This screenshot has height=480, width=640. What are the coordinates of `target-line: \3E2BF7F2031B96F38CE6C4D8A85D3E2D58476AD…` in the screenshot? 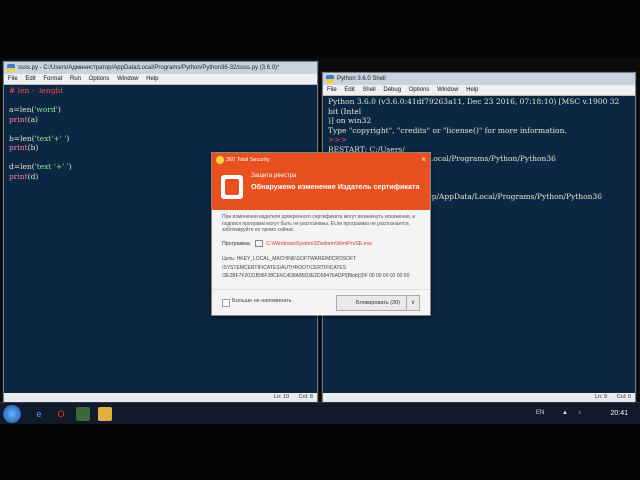 It's located at (316, 276).